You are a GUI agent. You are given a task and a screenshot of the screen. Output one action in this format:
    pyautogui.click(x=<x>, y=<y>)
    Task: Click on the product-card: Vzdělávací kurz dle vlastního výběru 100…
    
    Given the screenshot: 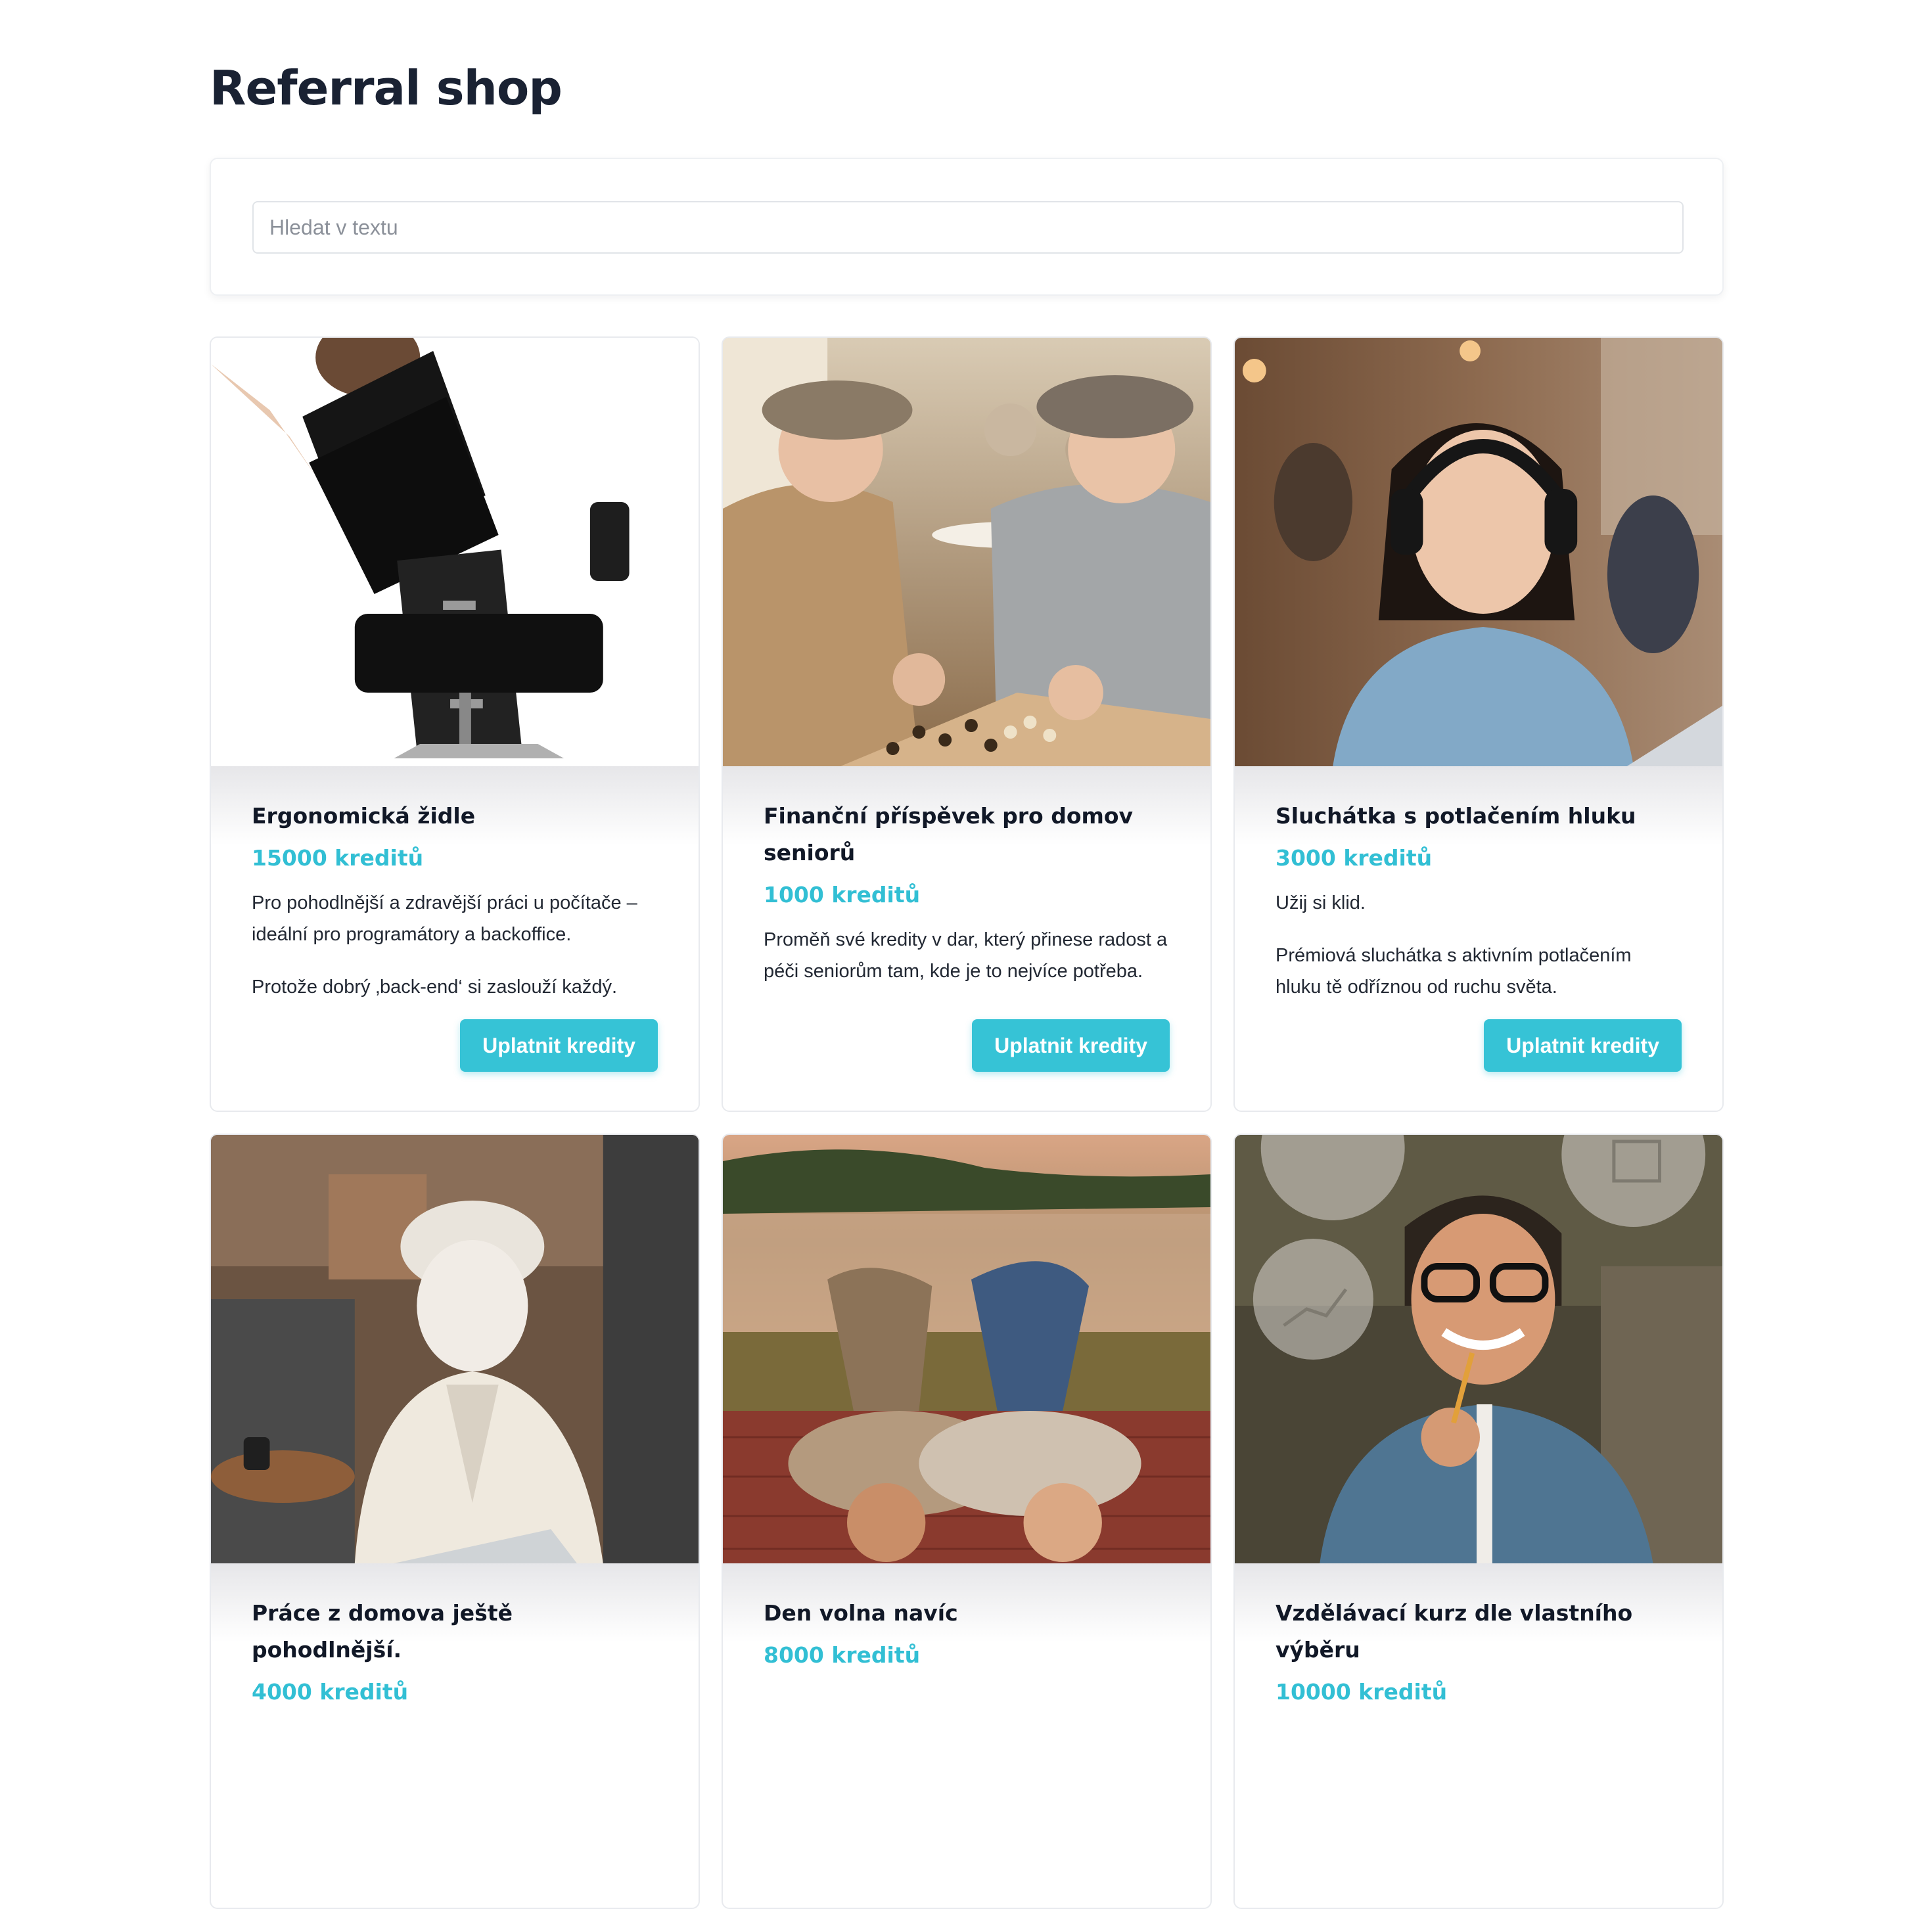 What is the action you would take?
    pyautogui.click(x=1478, y=1522)
    